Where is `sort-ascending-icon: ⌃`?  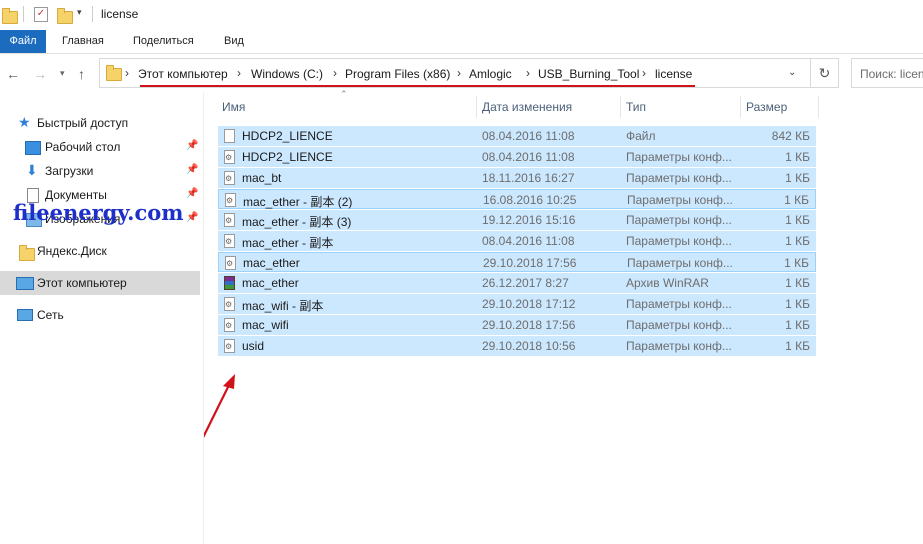
sort-ascending-icon: ⌃ is located at coordinates (344, 94).